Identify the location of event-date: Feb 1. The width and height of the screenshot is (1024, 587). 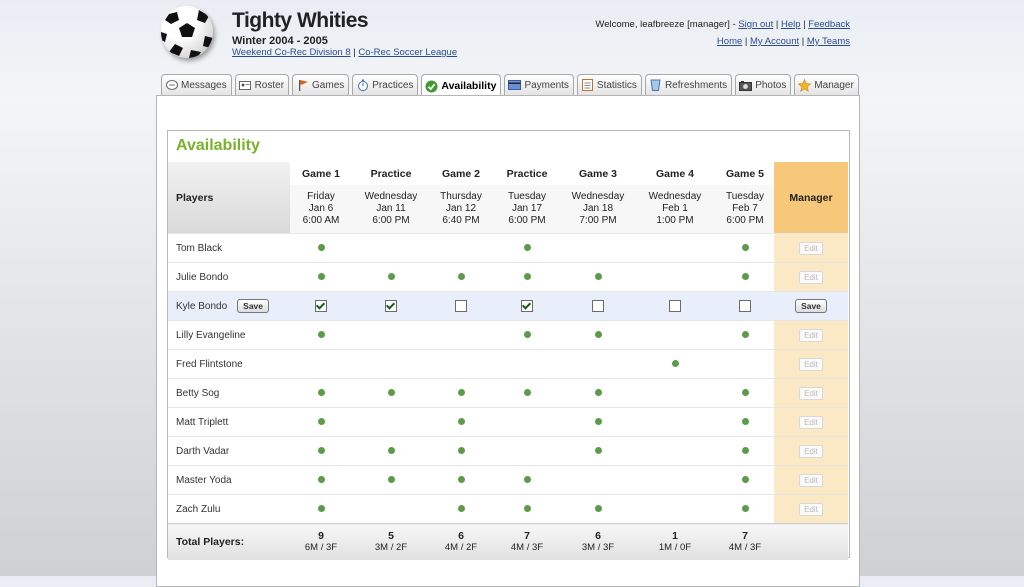
(675, 208).